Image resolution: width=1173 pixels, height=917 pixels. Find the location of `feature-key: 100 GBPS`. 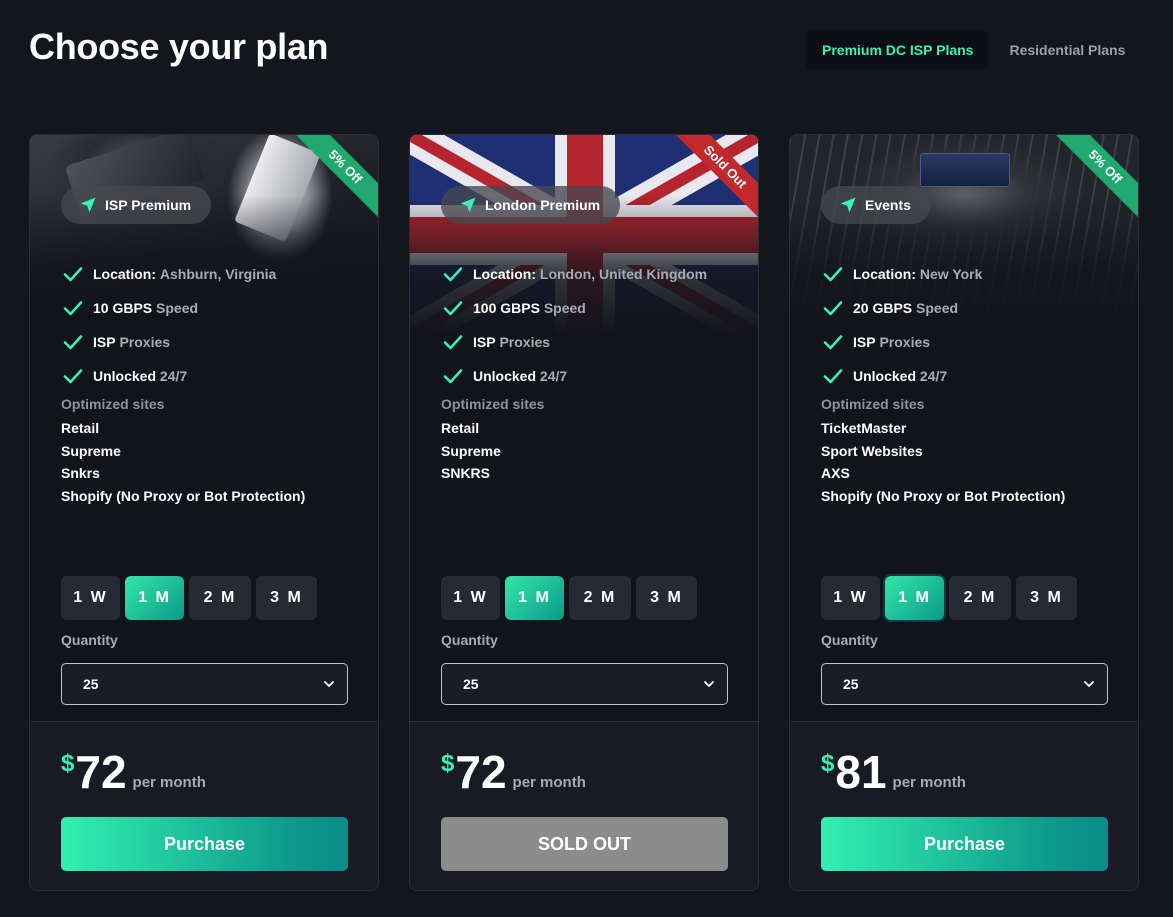

feature-key: 100 GBPS is located at coordinates (506, 308).